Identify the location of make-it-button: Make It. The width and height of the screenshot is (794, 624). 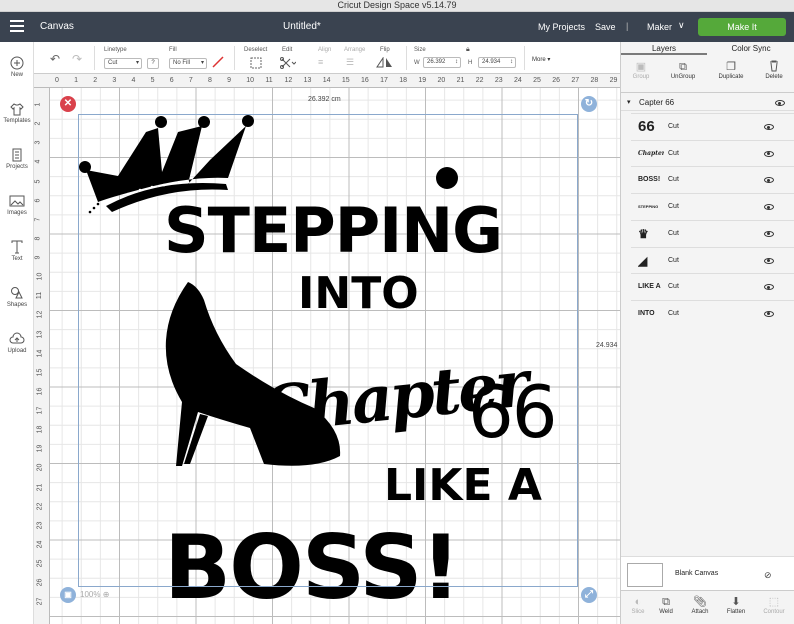
(742, 27).